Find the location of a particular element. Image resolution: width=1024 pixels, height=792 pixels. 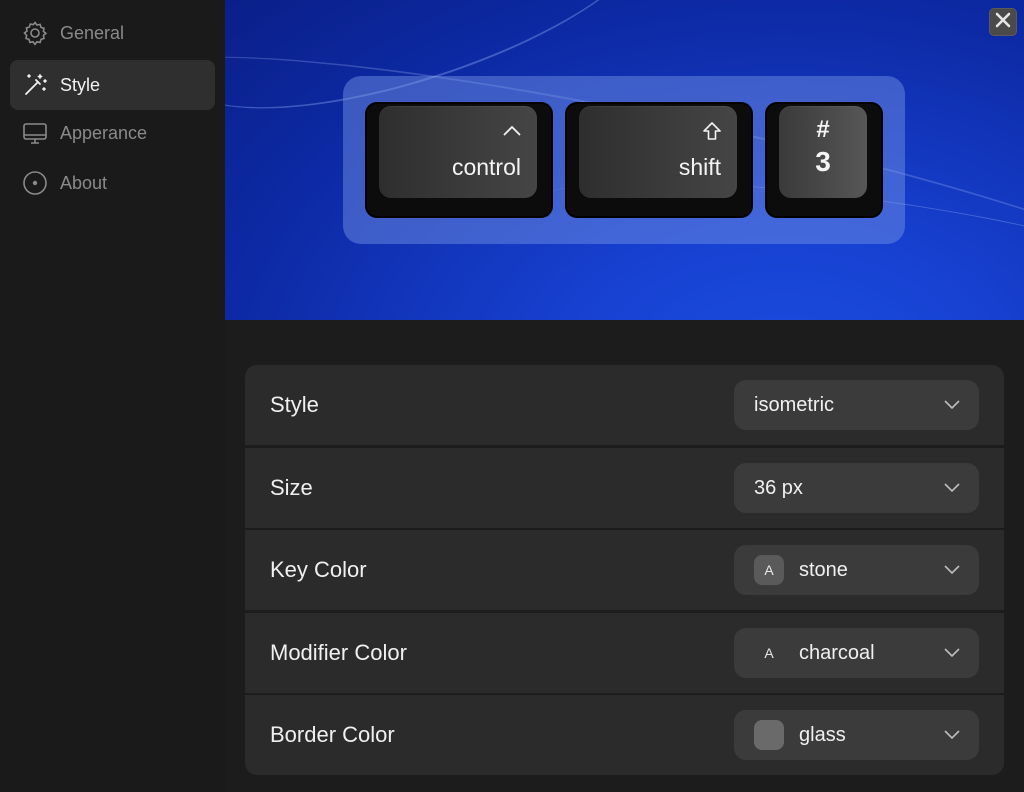

info-circle-icon is located at coordinates (35, 183).